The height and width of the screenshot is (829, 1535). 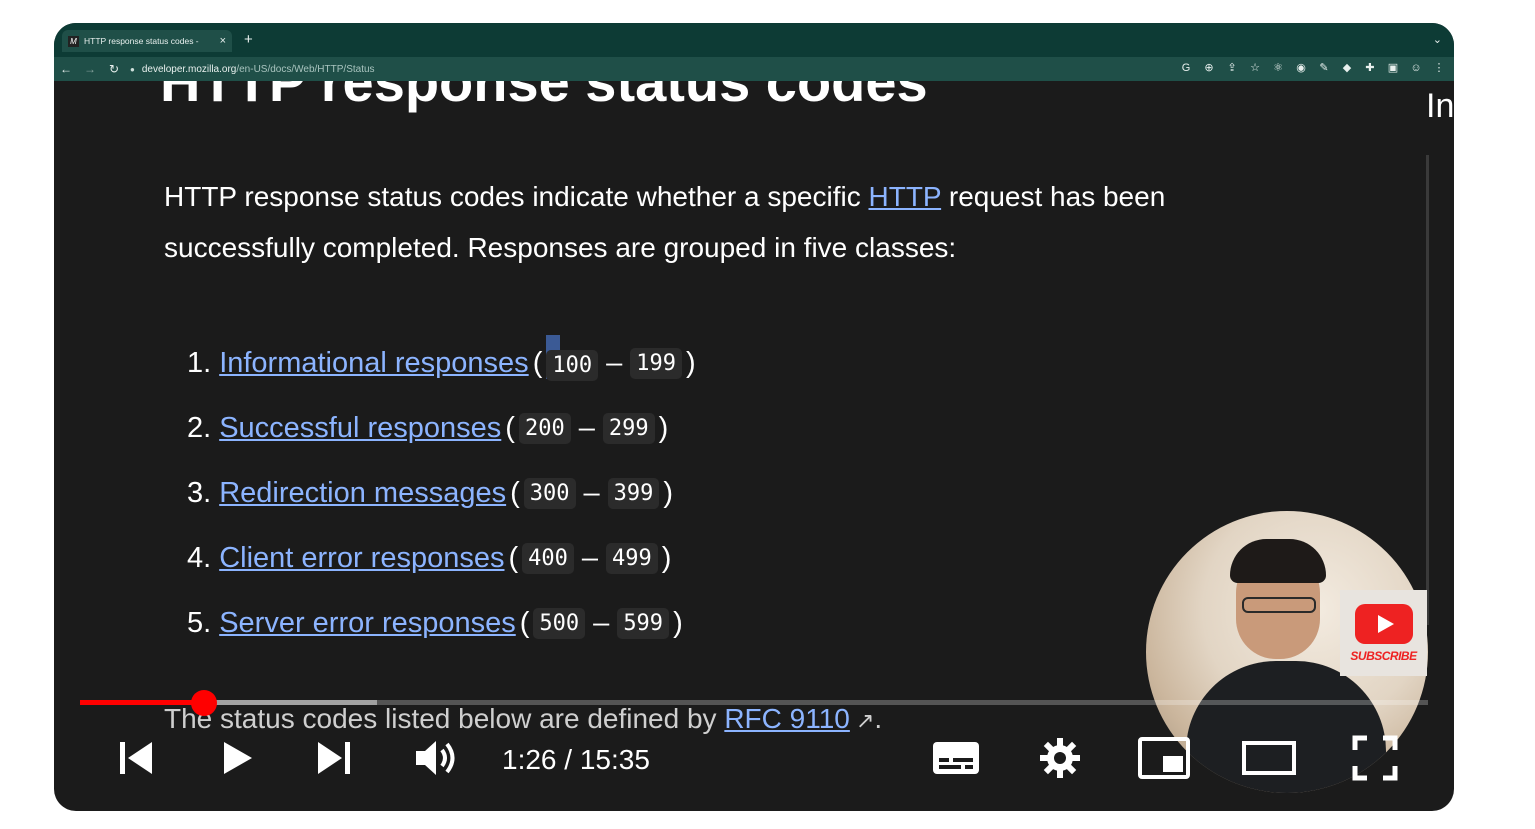 What do you see at coordinates (754, 40) in the screenshot?
I see `browser-tabbar: M HTTP response status codes - × + ⌄` at bounding box center [754, 40].